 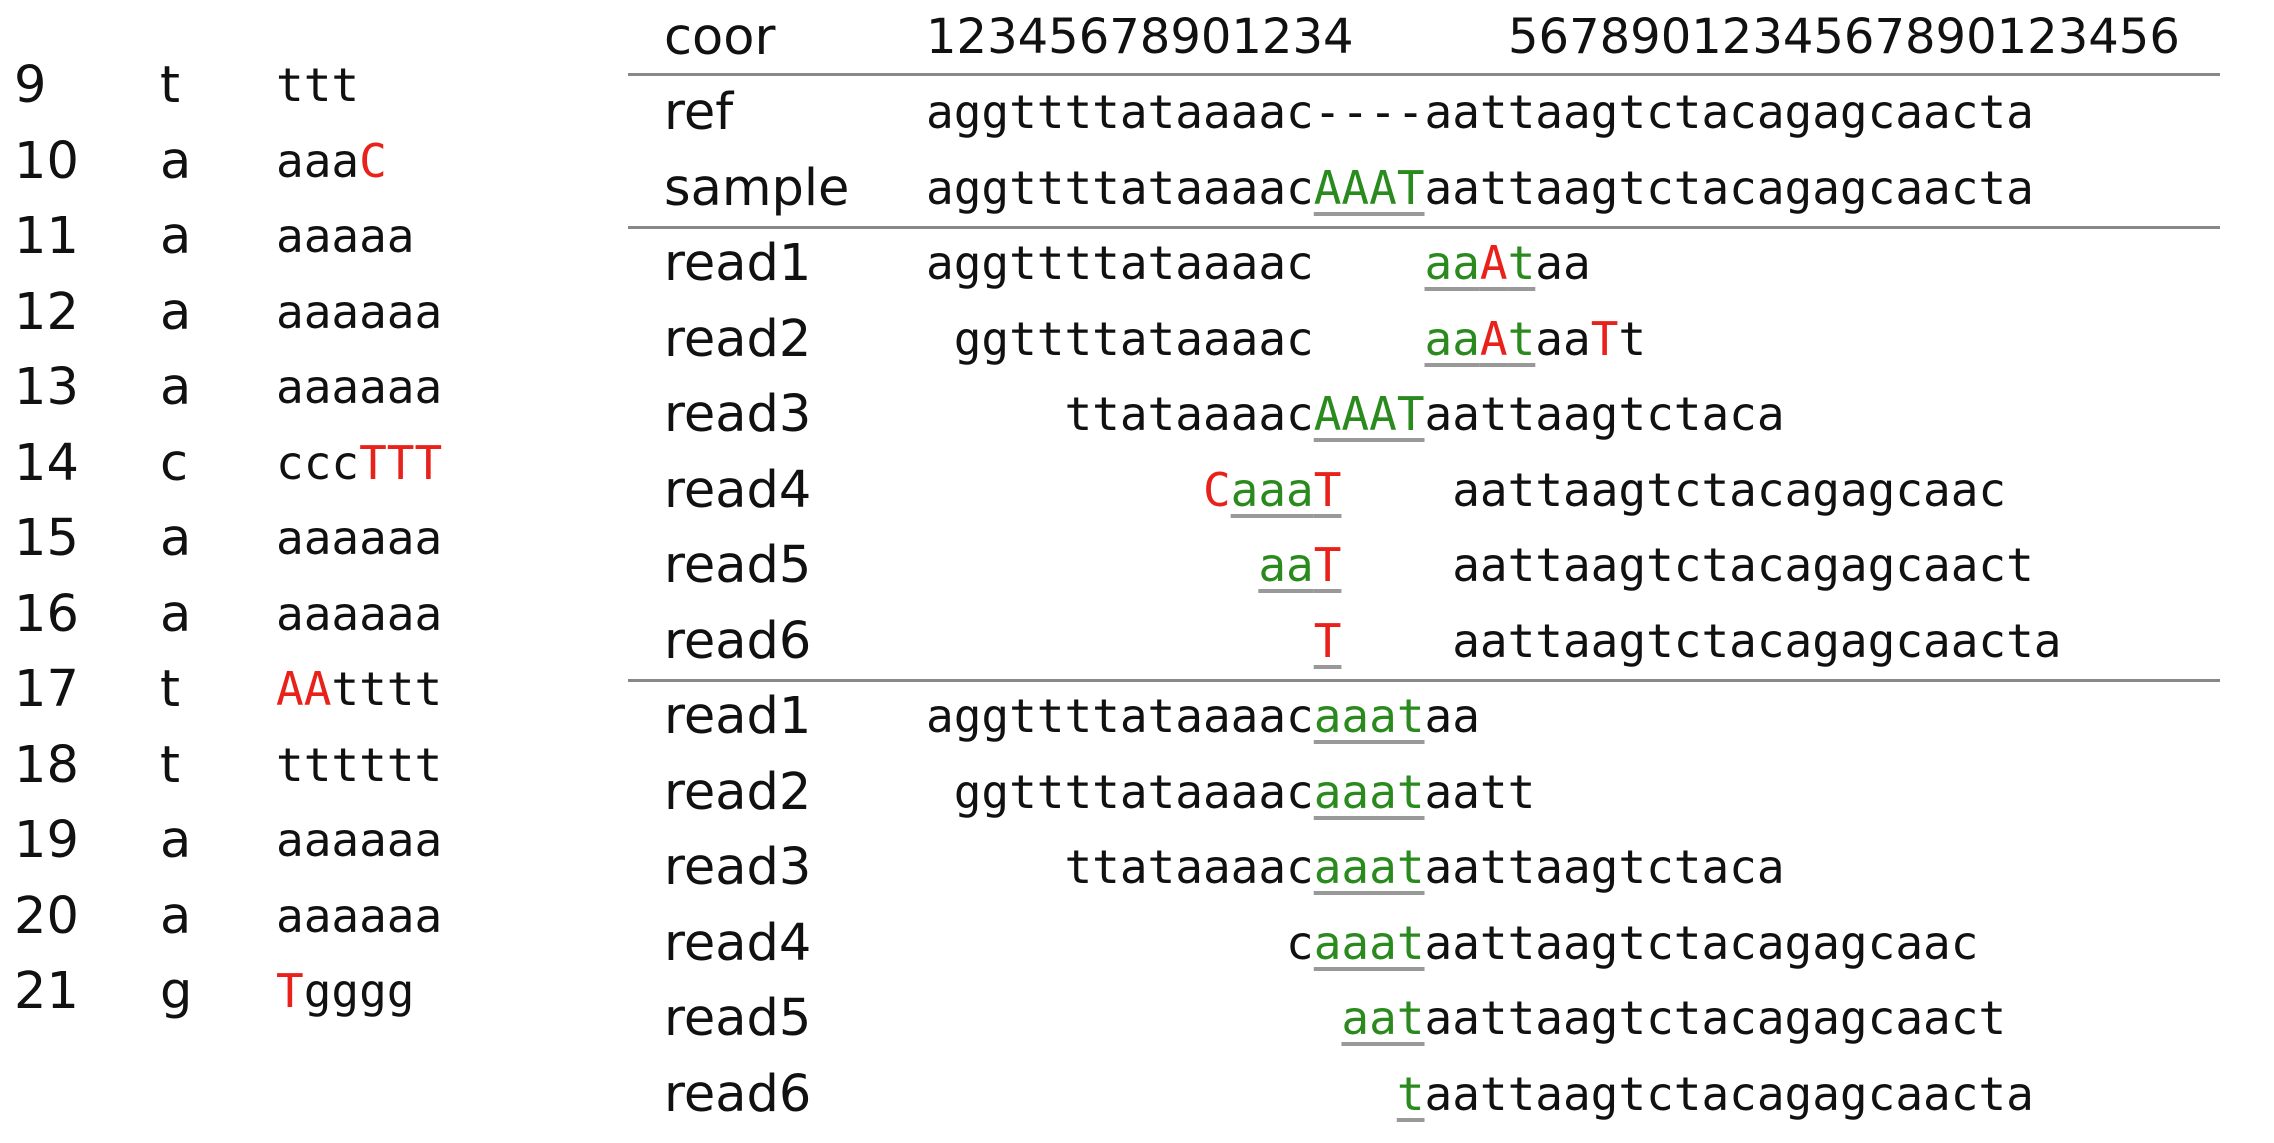 I want to click on sequence: ttataaaacaaataattaagtctaca, so click(x=1355, y=867).